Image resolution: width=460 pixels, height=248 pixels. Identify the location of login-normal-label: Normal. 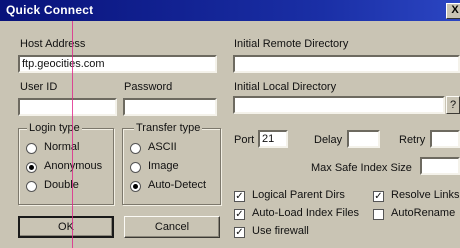
(62, 147).